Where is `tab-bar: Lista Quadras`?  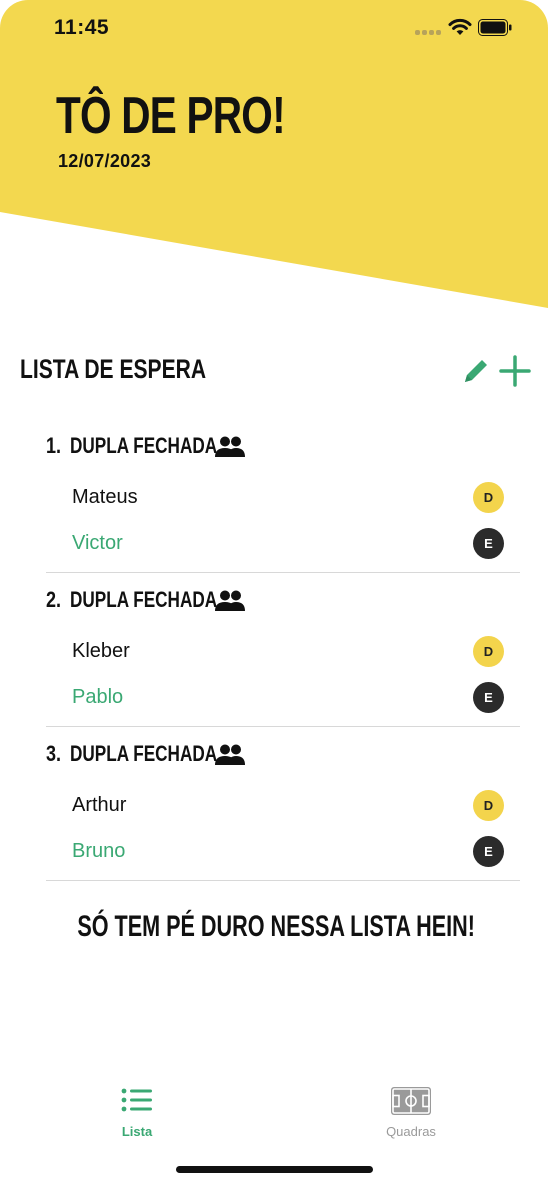 tab-bar: Lista Quadras is located at coordinates (274, 1117).